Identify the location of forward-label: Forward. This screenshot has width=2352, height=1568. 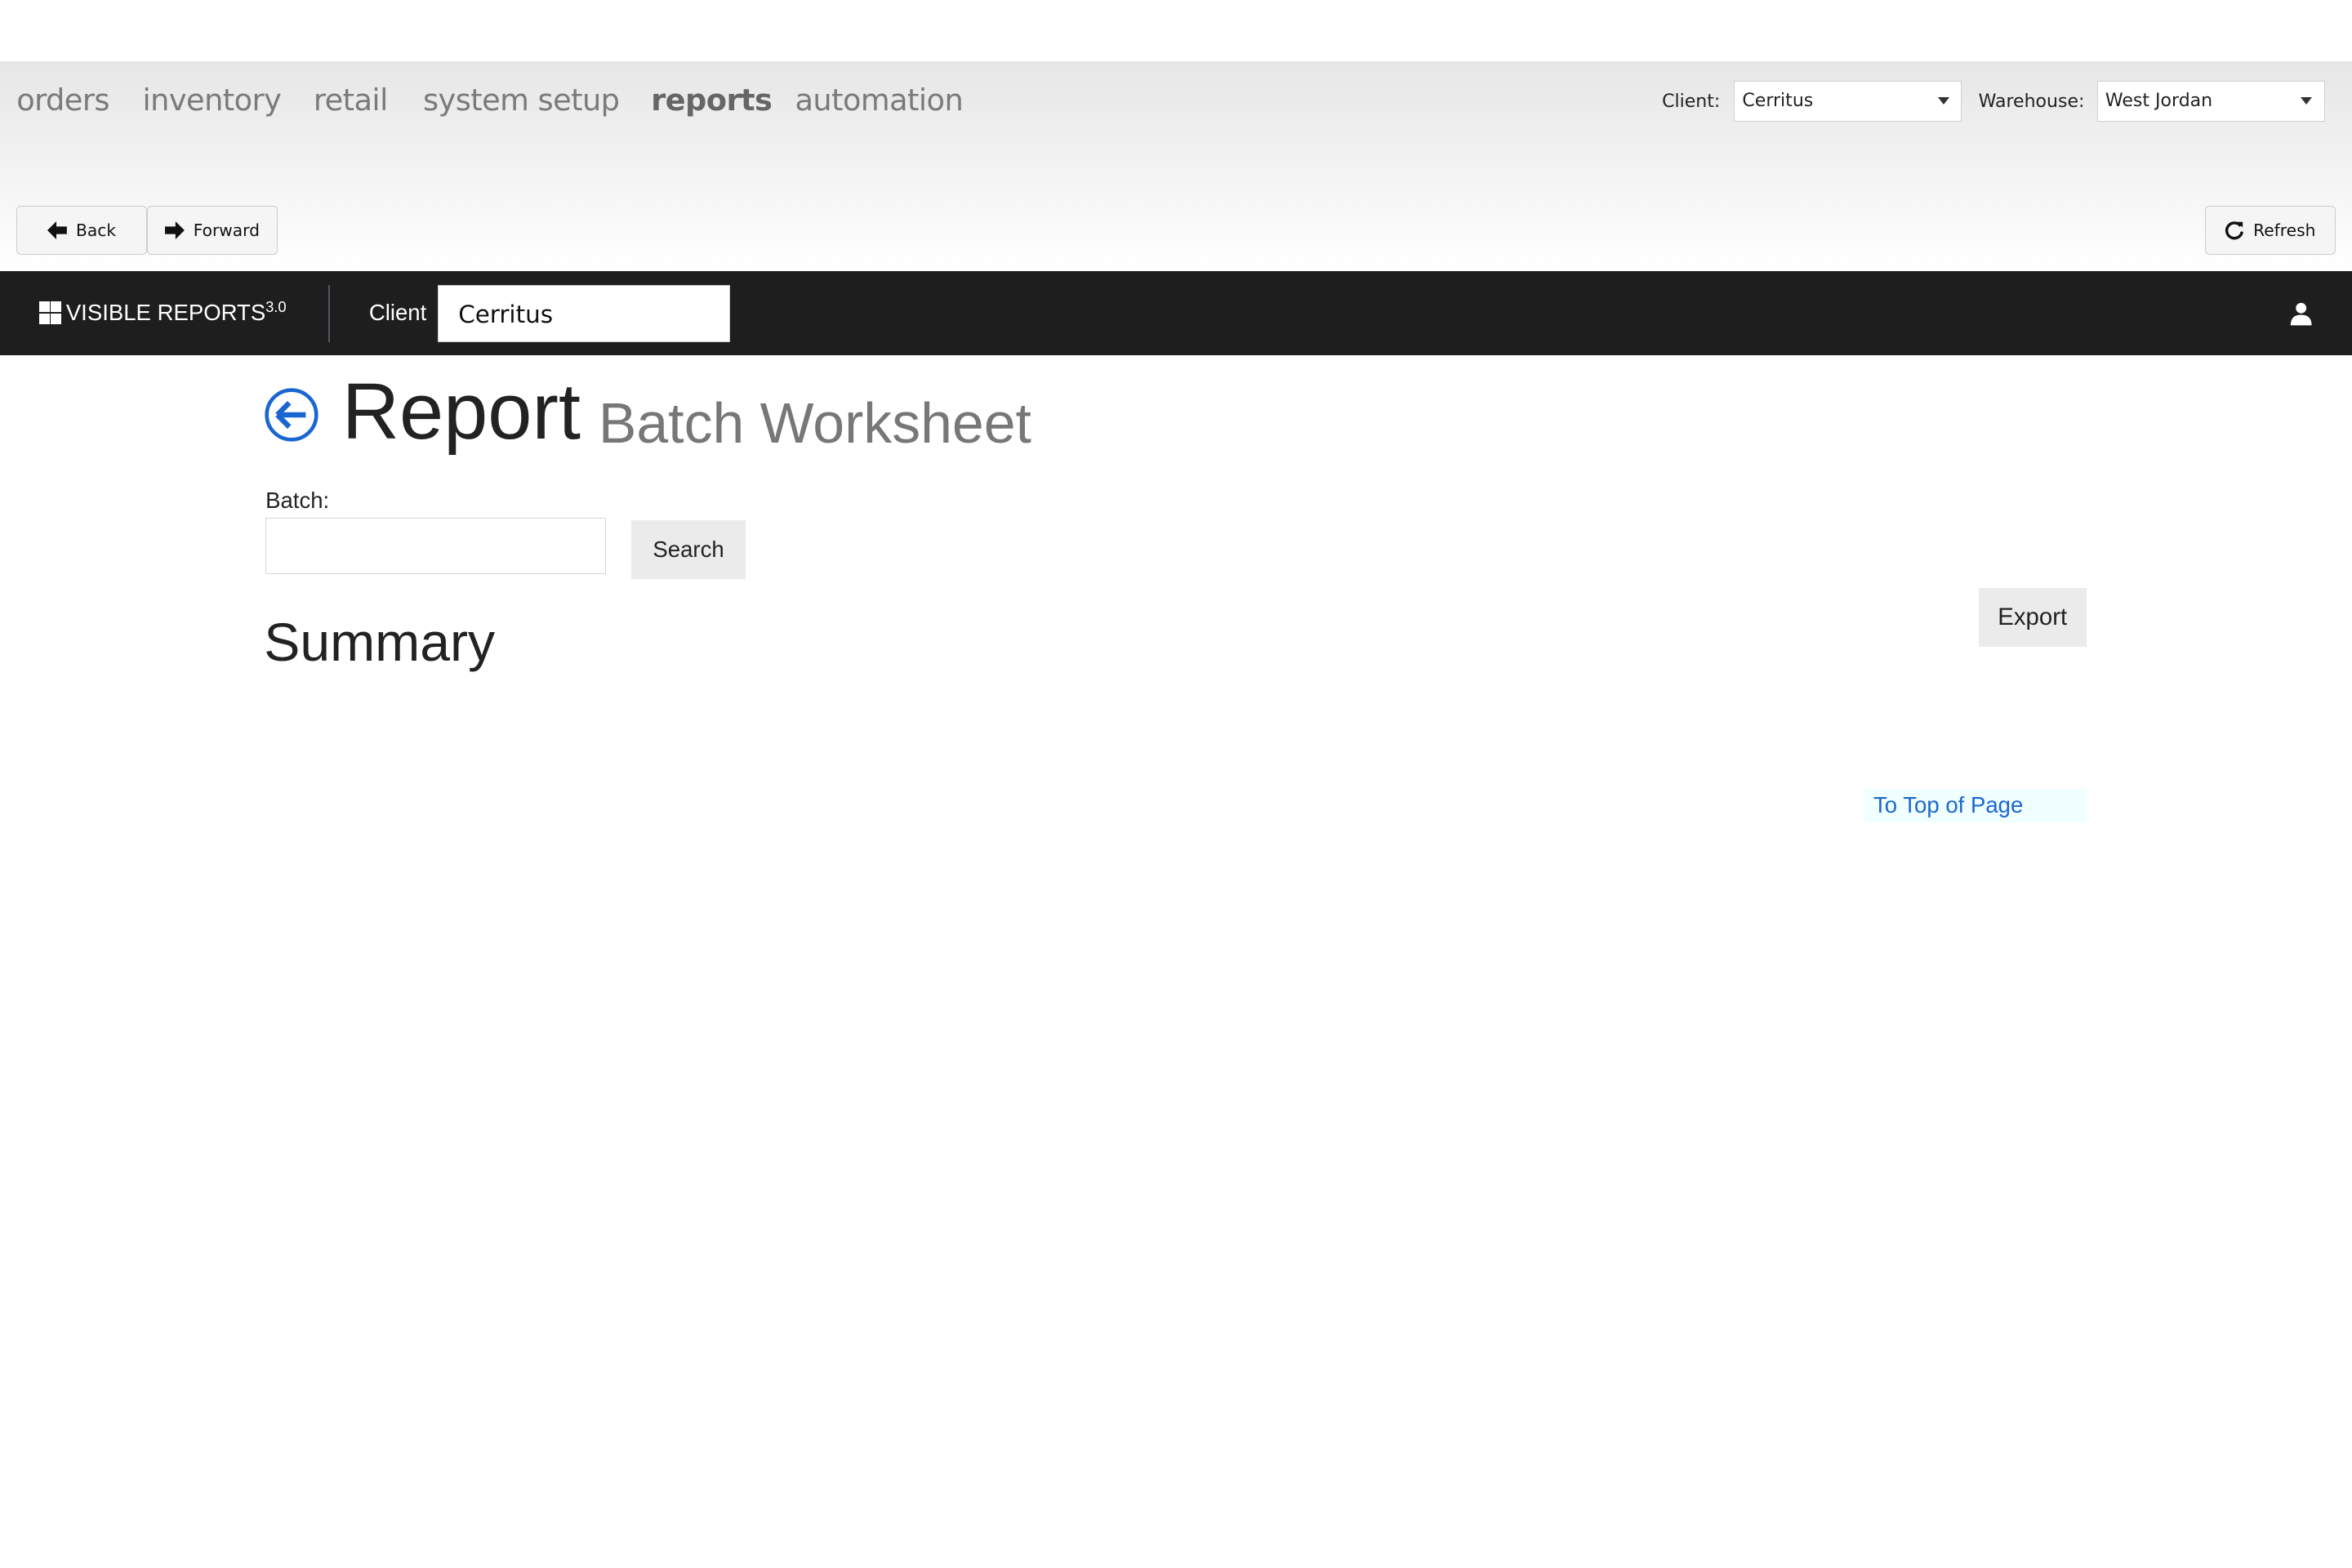
(226, 230).